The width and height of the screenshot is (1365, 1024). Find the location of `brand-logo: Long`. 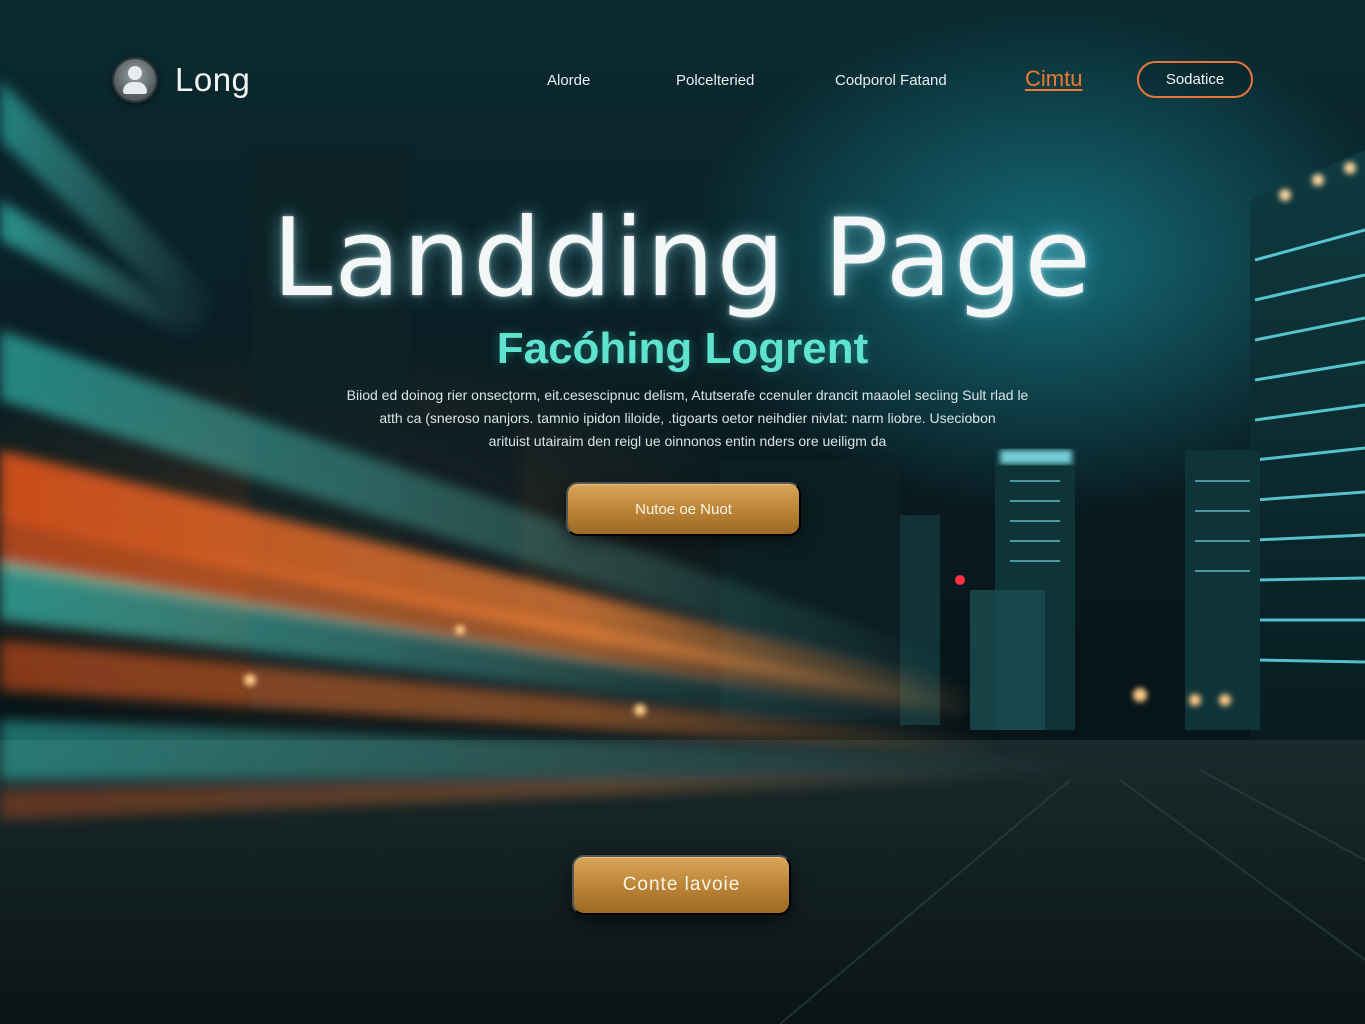

brand-logo: Long is located at coordinates (181, 80).